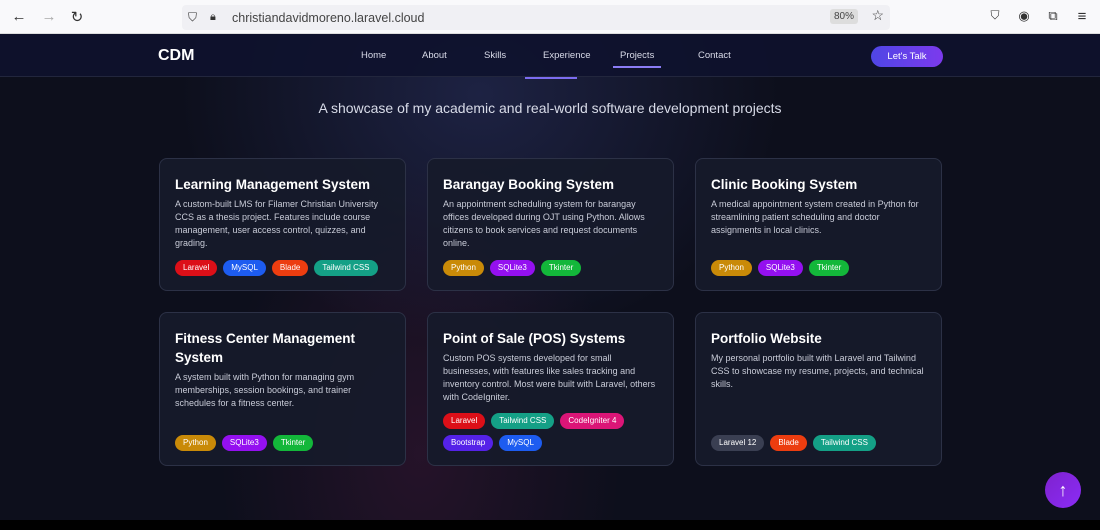 This screenshot has height=530, width=1100. I want to click on tag-list: Laravel 12 Blade Tailwind CSS, so click(818, 443).